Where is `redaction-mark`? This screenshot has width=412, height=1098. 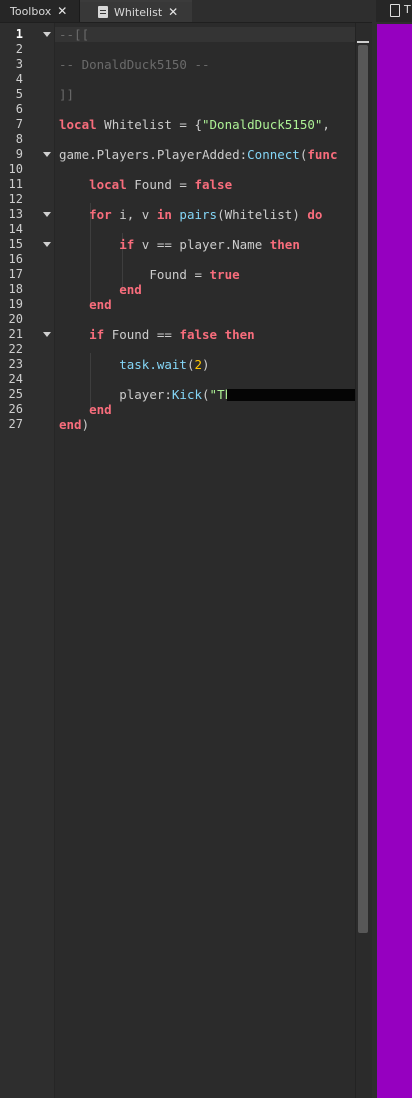 redaction-mark is located at coordinates (291, 395).